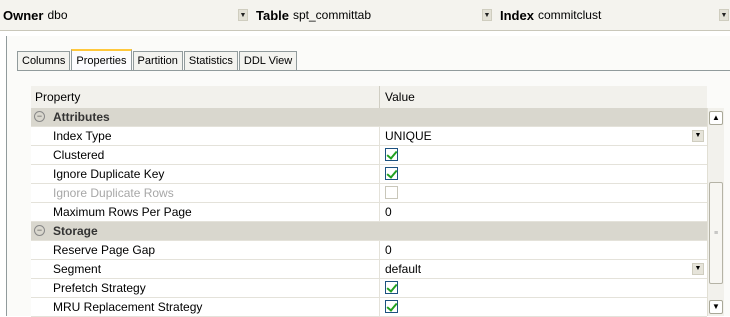 The width and height of the screenshot is (730, 317). Describe the element at coordinates (369, 97) in the screenshot. I see `grid-header: Property Value` at that location.